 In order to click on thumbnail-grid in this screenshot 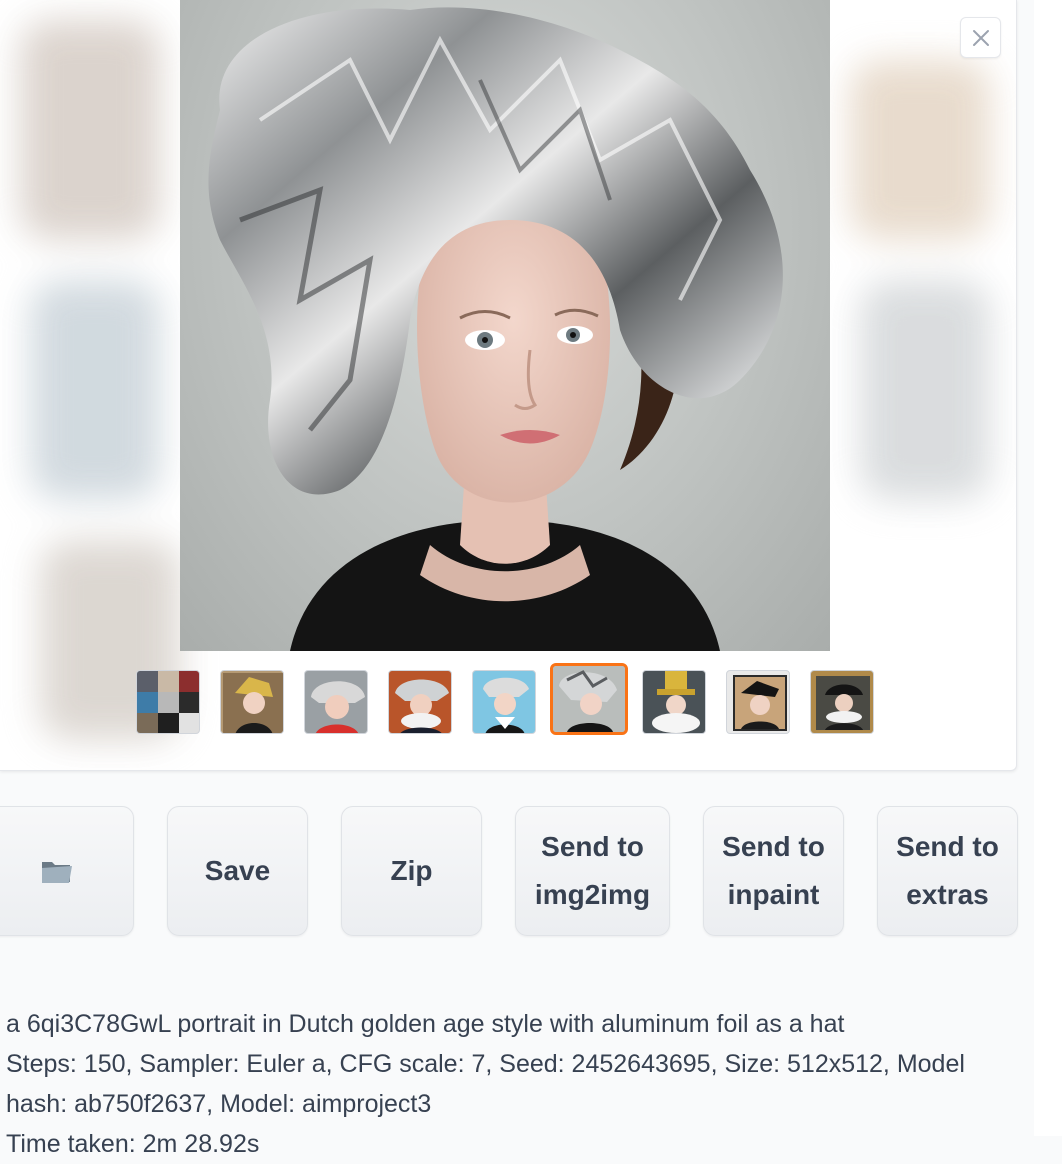, I will do `click(168, 702)`.